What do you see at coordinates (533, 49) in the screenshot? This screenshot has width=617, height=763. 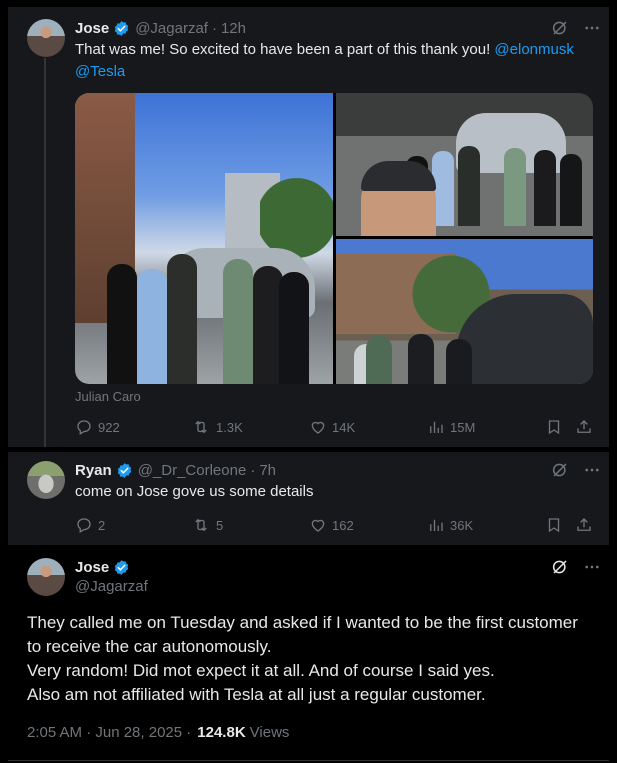 I see `mention-link-elonmusk: @elonmusk` at bounding box center [533, 49].